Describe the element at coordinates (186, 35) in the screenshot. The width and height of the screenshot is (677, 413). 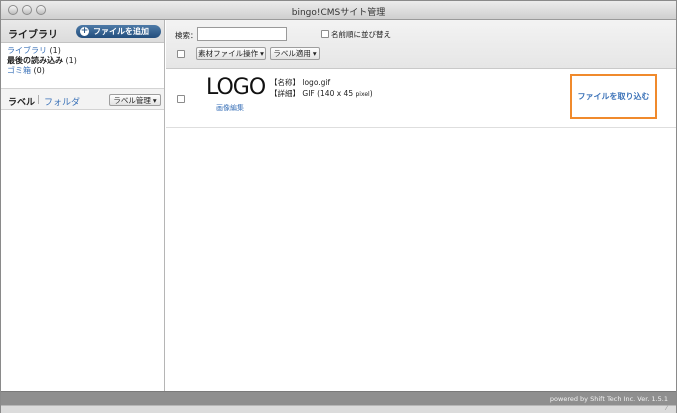
I see `search-label: 検索：` at that location.